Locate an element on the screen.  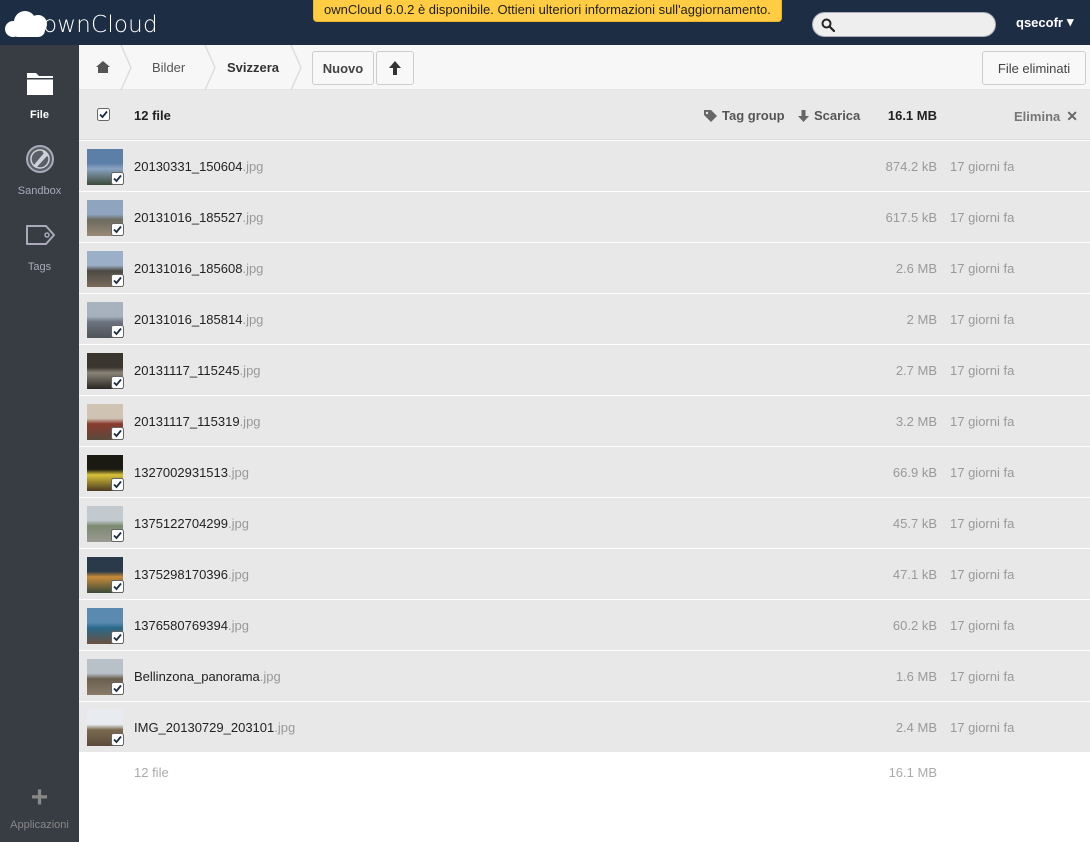
apps-label: Applicazioni is located at coordinates (39, 825).